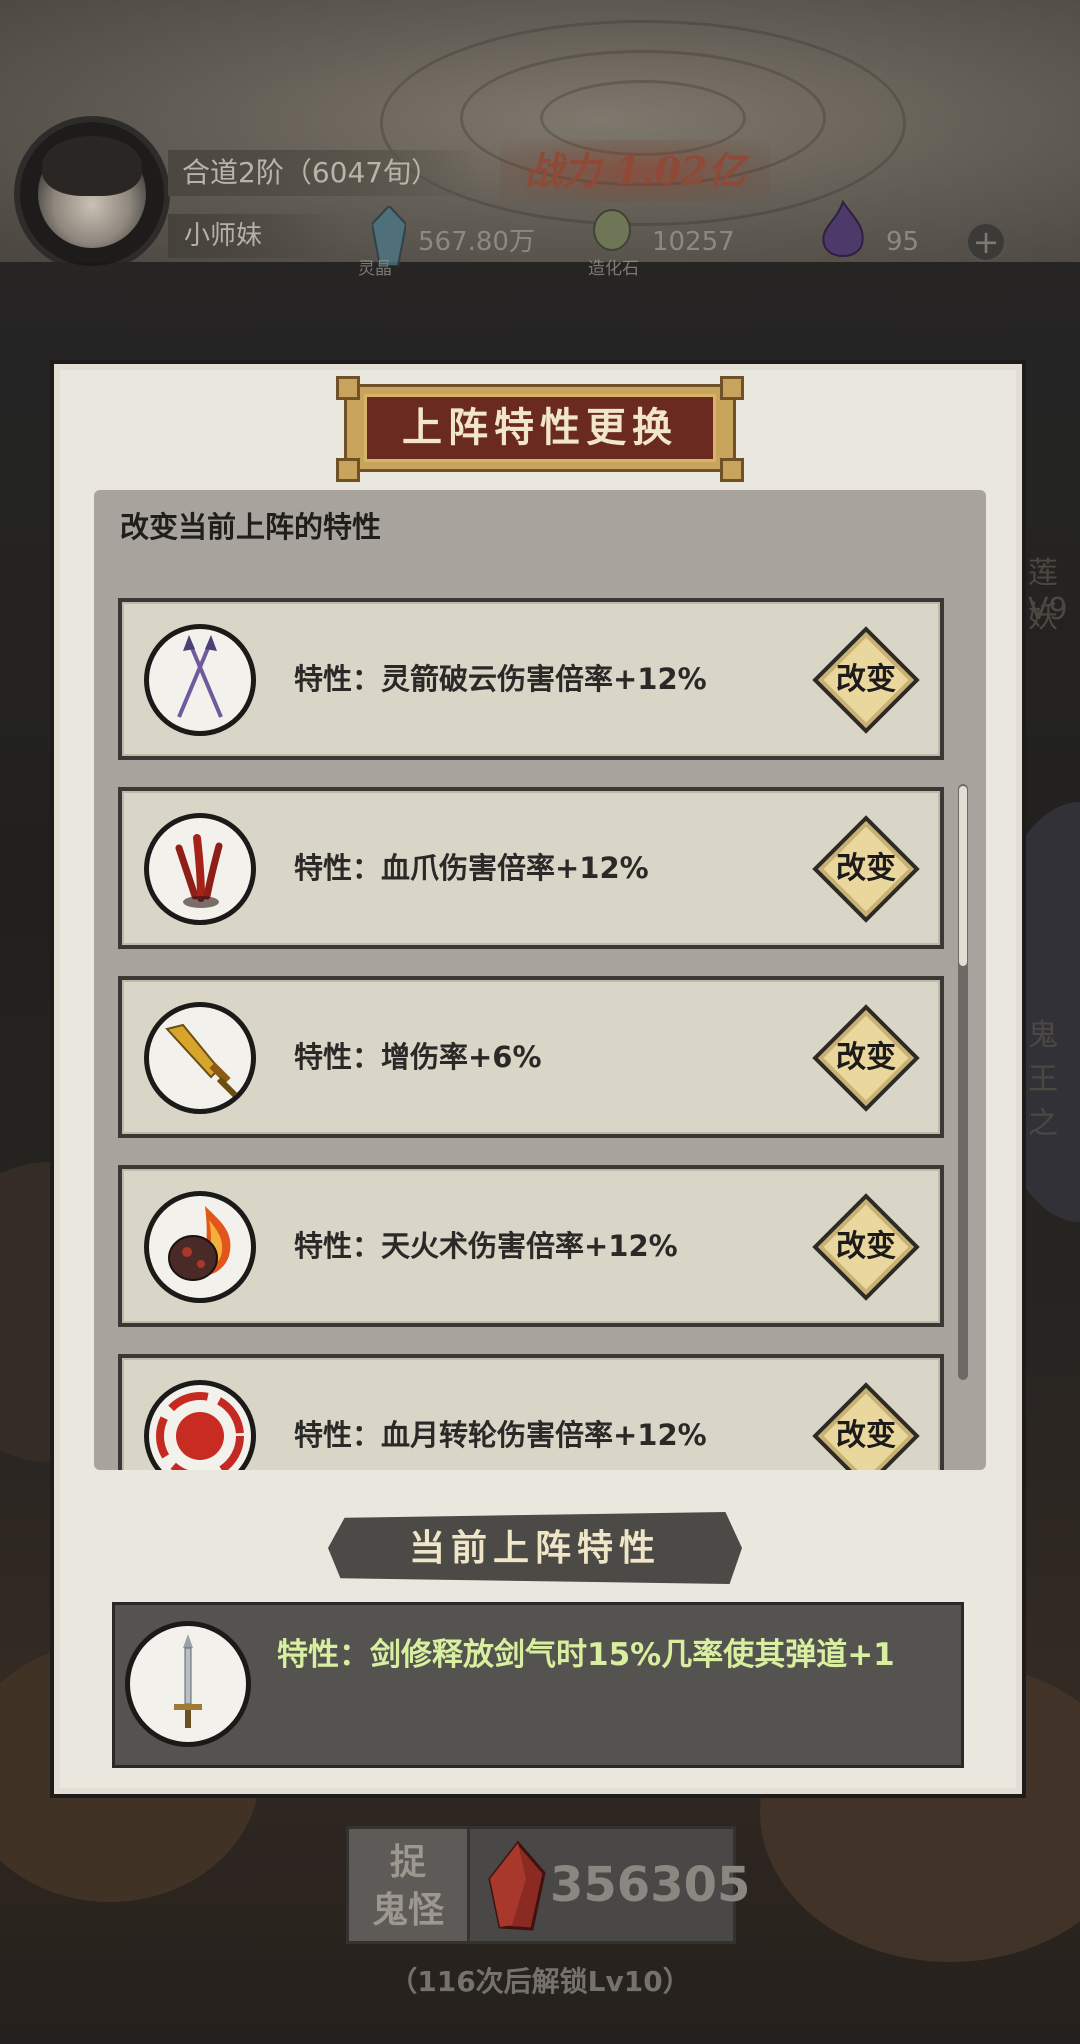 The width and height of the screenshot is (1080, 2044). Describe the element at coordinates (200, 680) in the screenshot. I see `crossed-arrows-icon` at that location.